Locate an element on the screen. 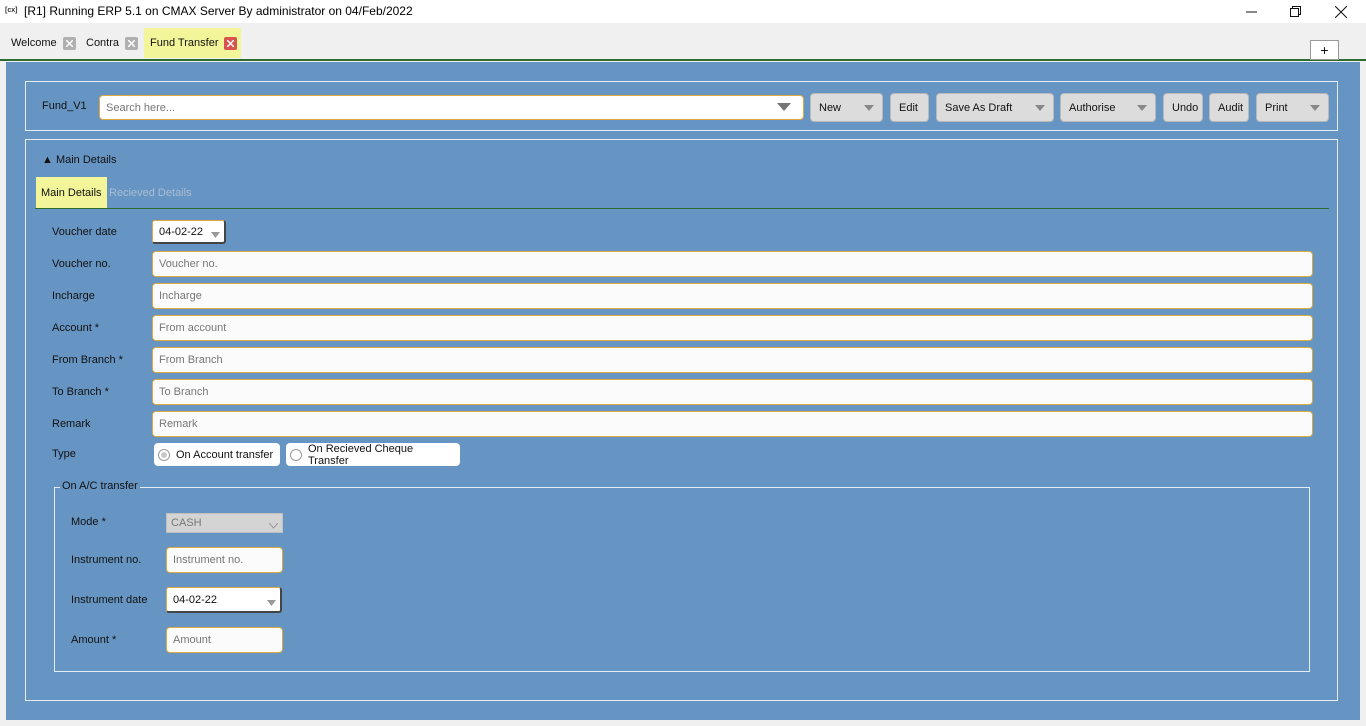  tab-received-details: Recieved Details is located at coordinates (150, 192).